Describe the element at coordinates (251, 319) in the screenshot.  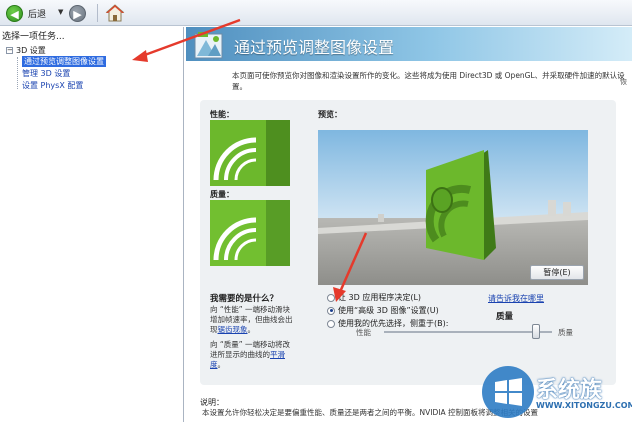
I see `performance-help-text: 向 “性能” 一端移动滑块增加帧速率，但曲线会出现锯齿现象。` at that location.